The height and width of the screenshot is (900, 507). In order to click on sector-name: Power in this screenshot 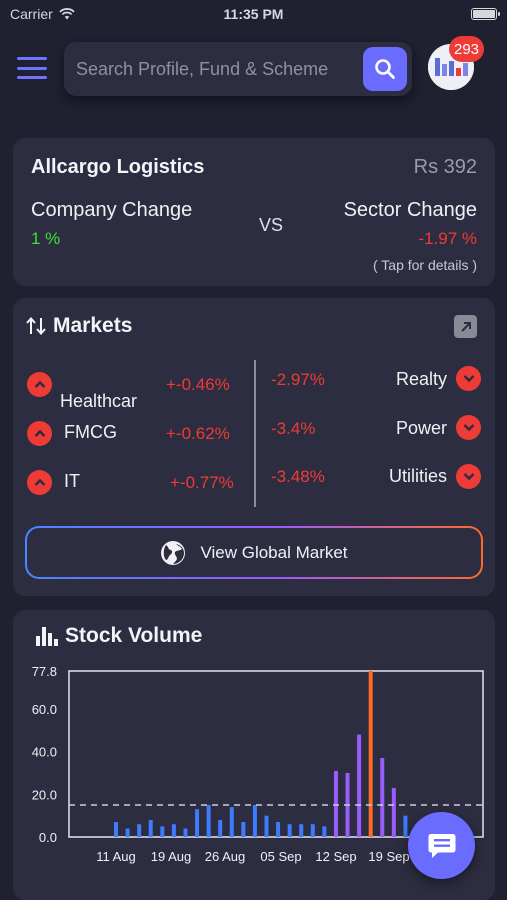, I will do `click(421, 428)`.